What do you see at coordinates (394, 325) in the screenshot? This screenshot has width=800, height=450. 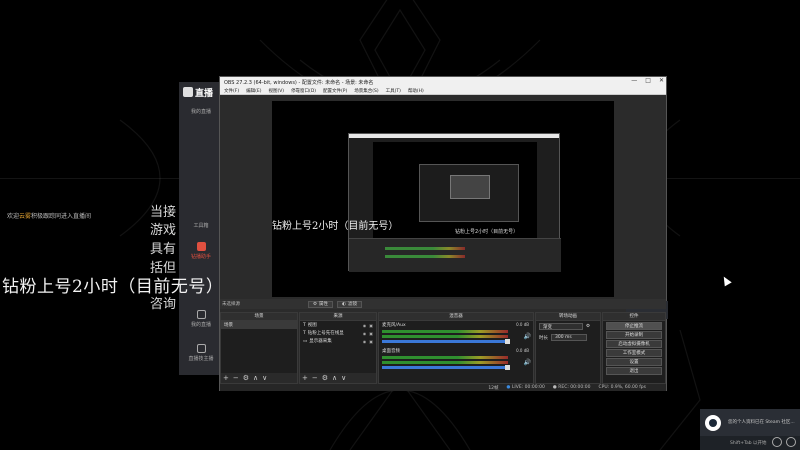 I see `channel-name: 麦克风/Aux` at bounding box center [394, 325].